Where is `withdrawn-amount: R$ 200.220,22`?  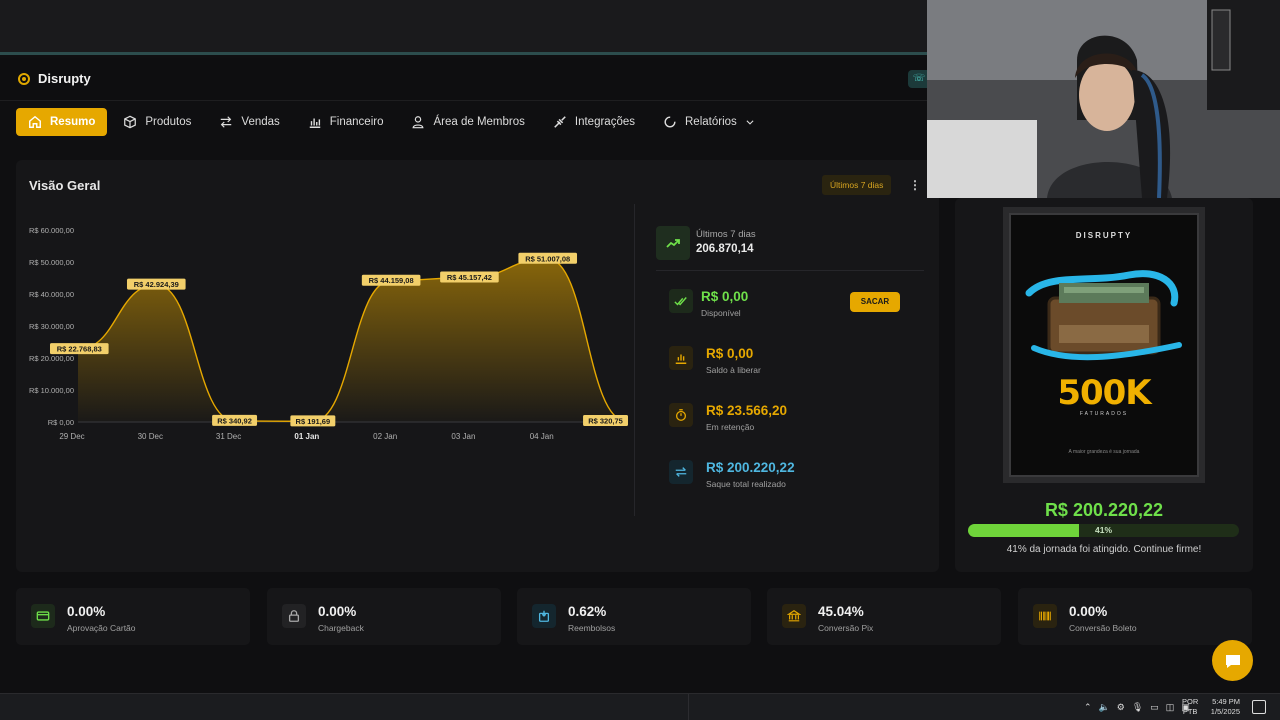 withdrawn-amount: R$ 200.220,22 is located at coordinates (750, 467).